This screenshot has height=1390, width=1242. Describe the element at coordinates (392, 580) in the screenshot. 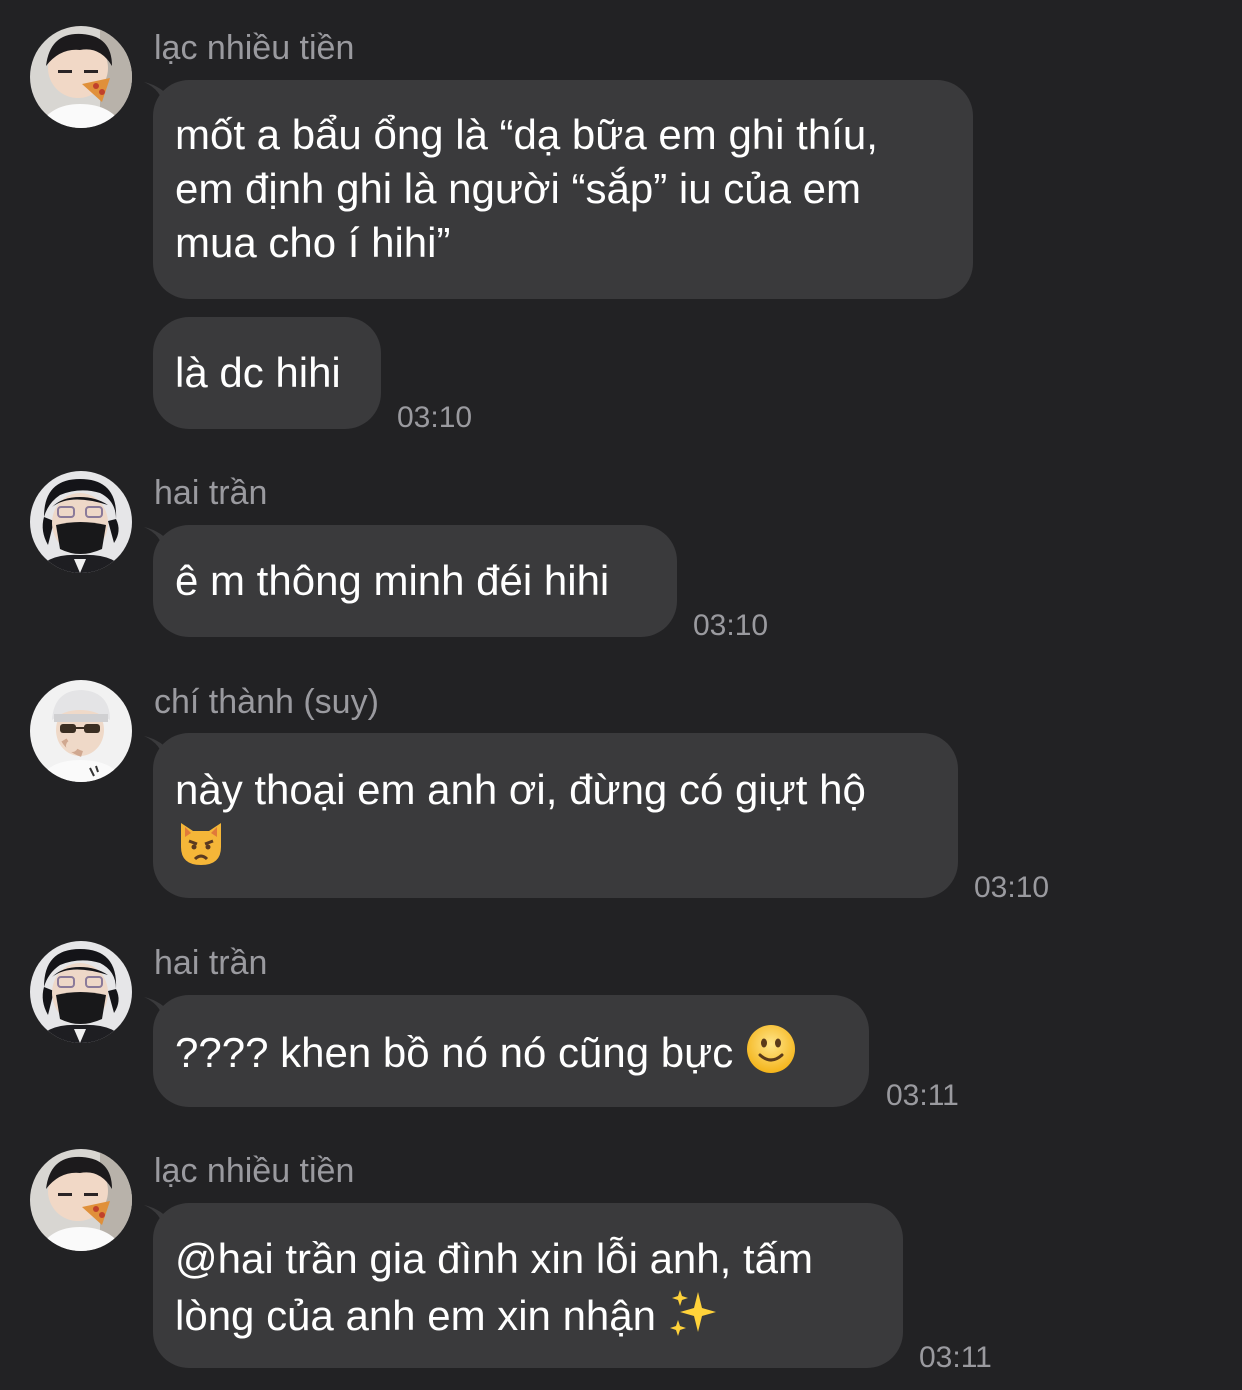

I see `message-text: ê m thông minh đéi hihi` at that location.